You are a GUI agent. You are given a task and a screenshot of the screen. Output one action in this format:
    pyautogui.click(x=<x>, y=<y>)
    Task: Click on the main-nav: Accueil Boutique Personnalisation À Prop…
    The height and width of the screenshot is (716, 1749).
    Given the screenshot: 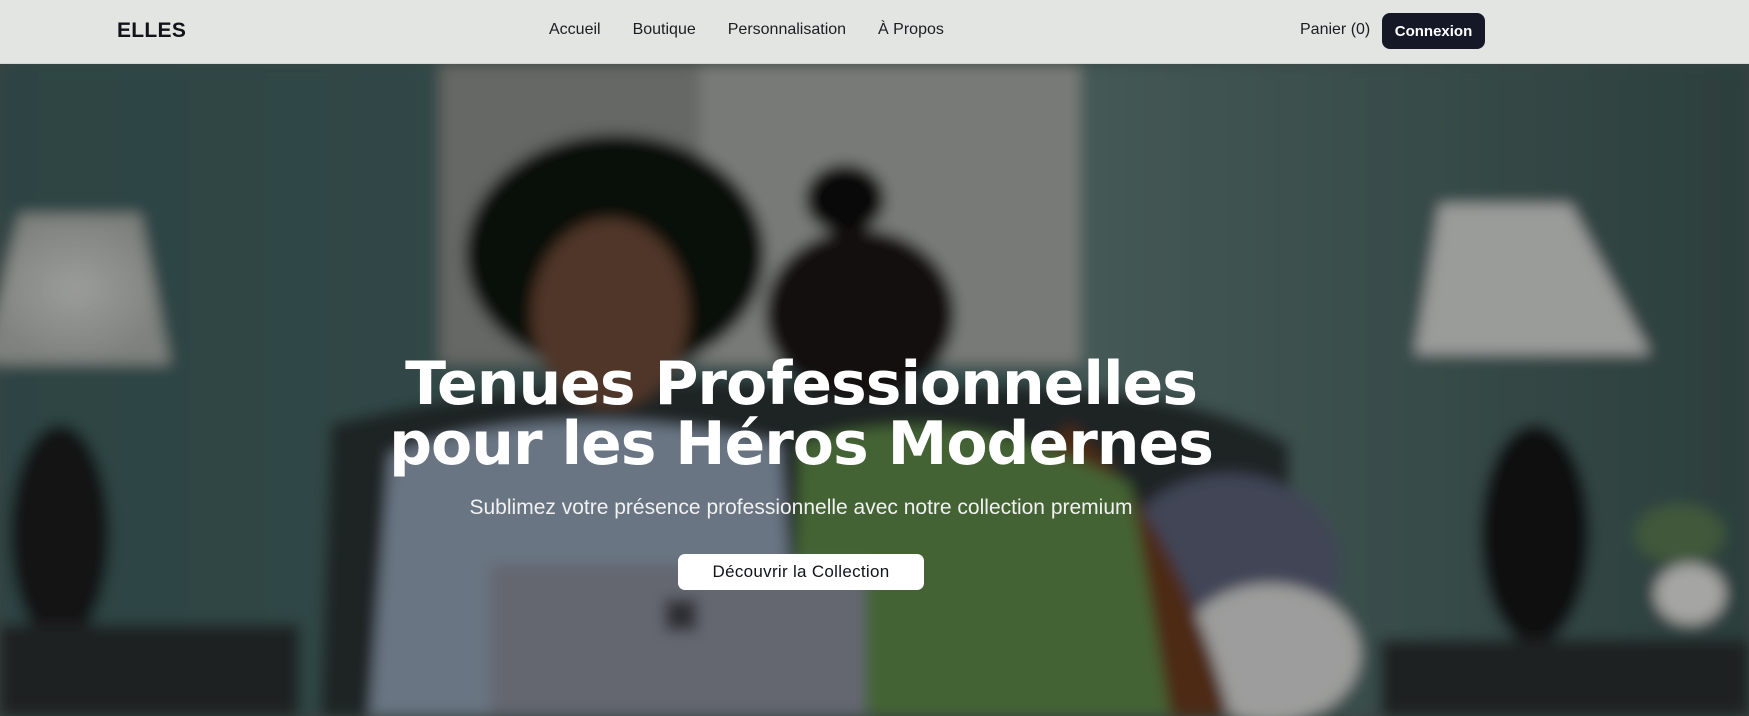 What is the action you would take?
    pyautogui.click(x=746, y=30)
    